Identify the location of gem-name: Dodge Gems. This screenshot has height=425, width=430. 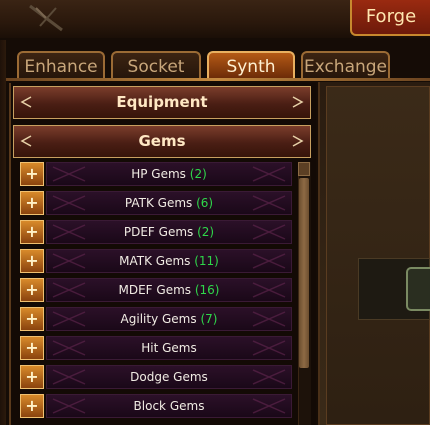
(169, 377).